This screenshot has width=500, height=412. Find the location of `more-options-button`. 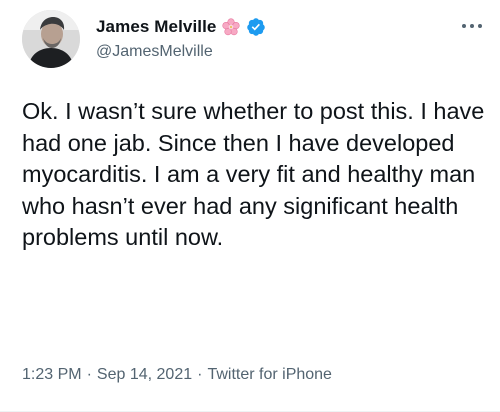

more-options-button is located at coordinates (472, 26).